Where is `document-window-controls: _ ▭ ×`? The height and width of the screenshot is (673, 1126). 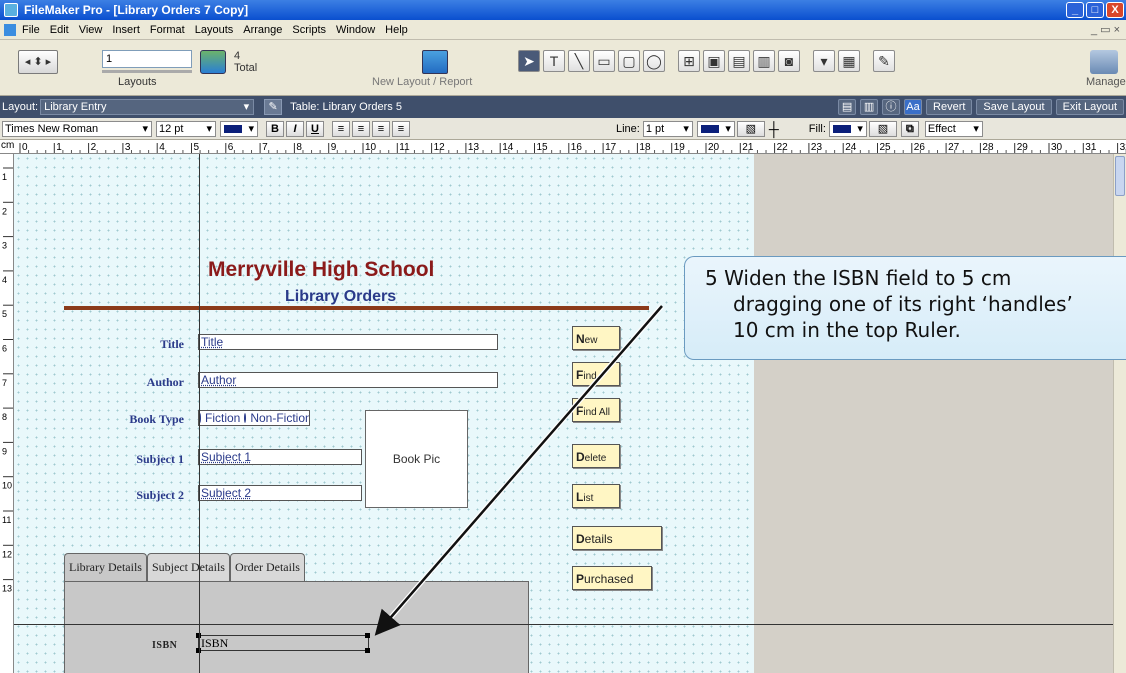
document-window-controls: _ ▭ × is located at coordinates (1105, 29).